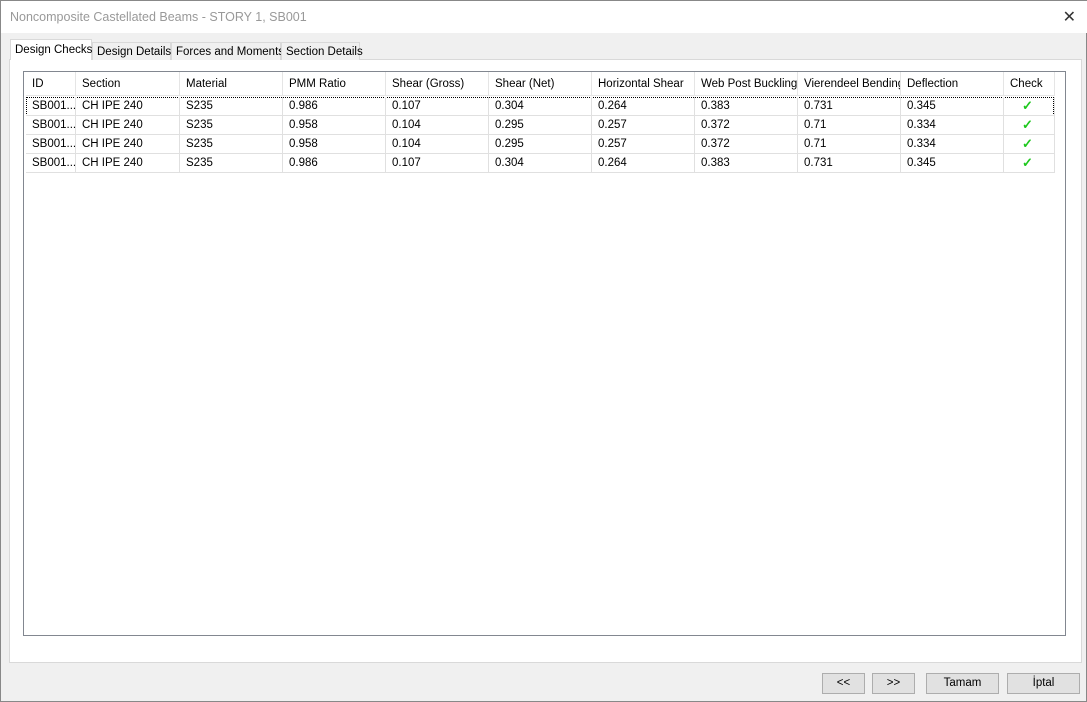 Image resolution: width=1087 pixels, height=702 pixels. Describe the element at coordinates (843, 683) in the screenshot. I see `previous-button: <<` at that location.